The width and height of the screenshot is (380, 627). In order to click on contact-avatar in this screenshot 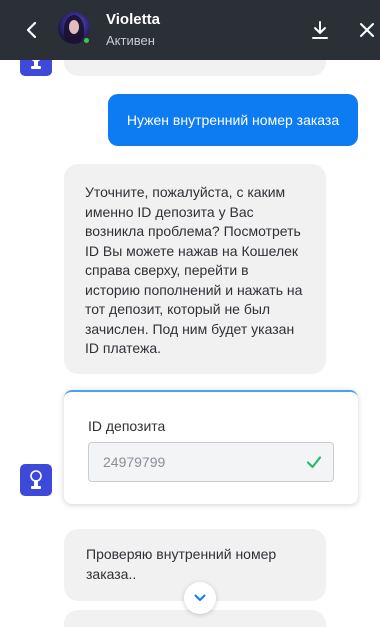, I will do `click(74, 28)`.